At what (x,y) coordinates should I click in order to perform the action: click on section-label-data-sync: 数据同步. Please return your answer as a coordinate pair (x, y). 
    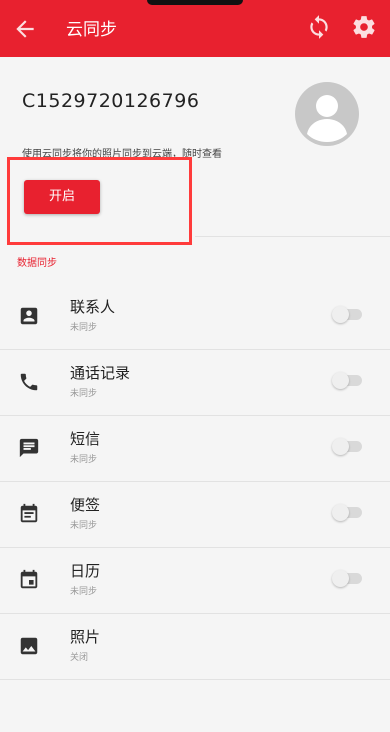
    Looking at the image, I should click on (37, 263).